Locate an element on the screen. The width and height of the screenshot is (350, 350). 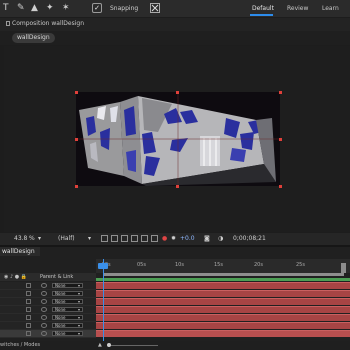
show-snapshot-icon: ◑ is located at coordinates (220, 239).